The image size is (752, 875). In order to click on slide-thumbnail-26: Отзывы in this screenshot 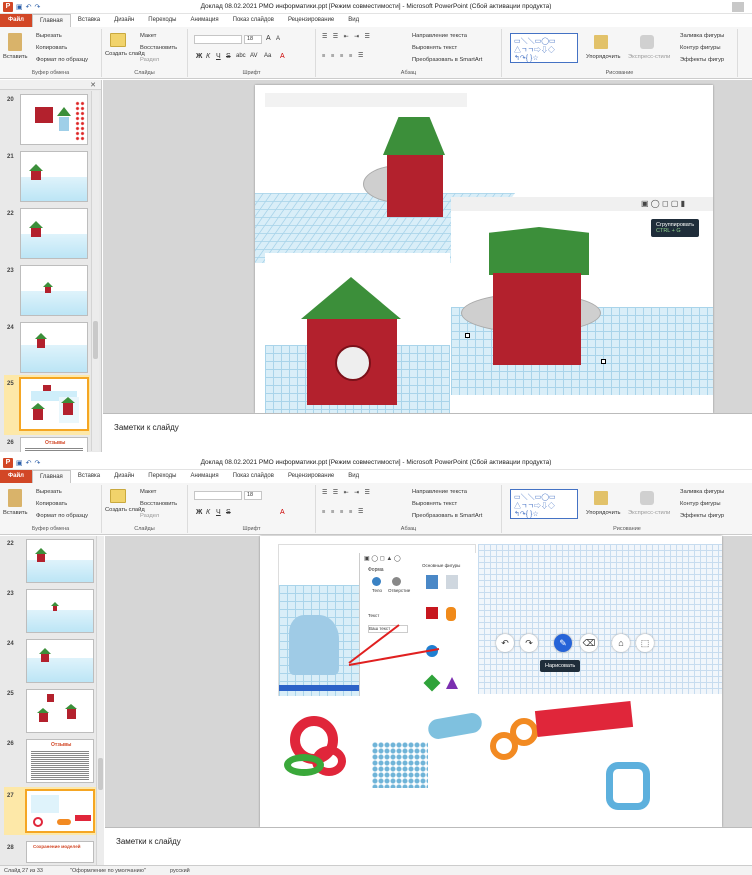, I will do `click(60, 761)`.